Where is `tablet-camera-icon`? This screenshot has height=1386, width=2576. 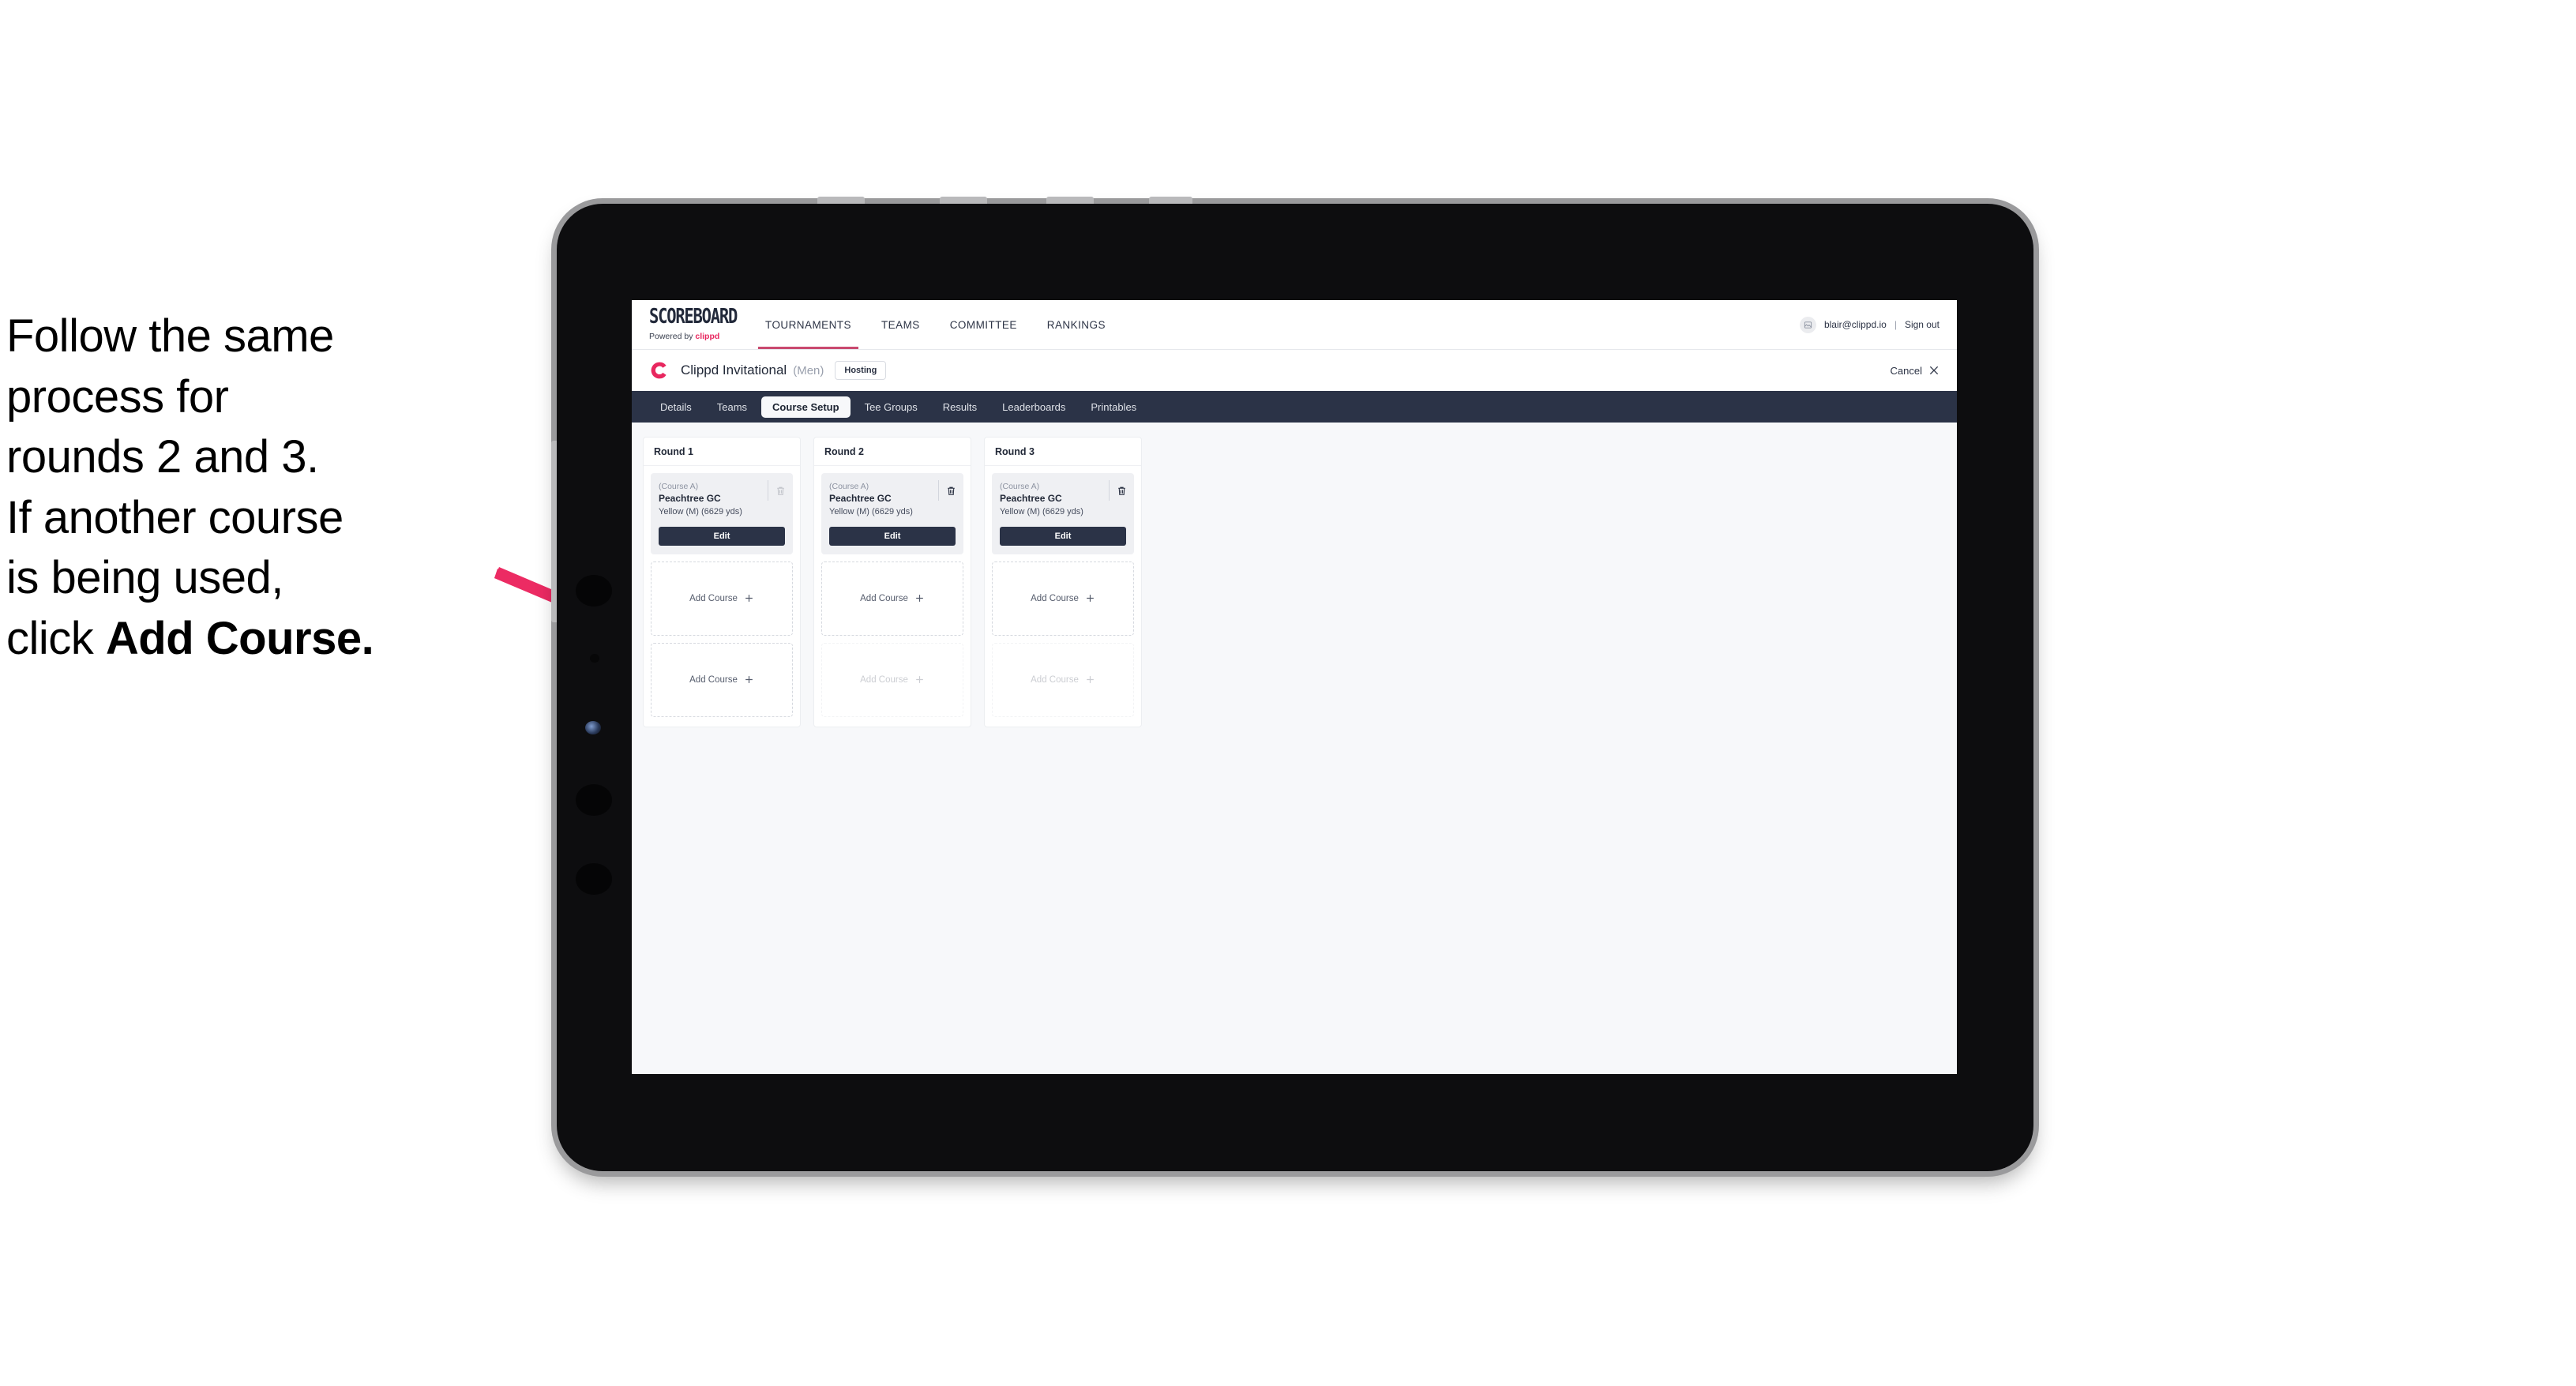
tablet-camera-icon is located at coordinates (594, 591).